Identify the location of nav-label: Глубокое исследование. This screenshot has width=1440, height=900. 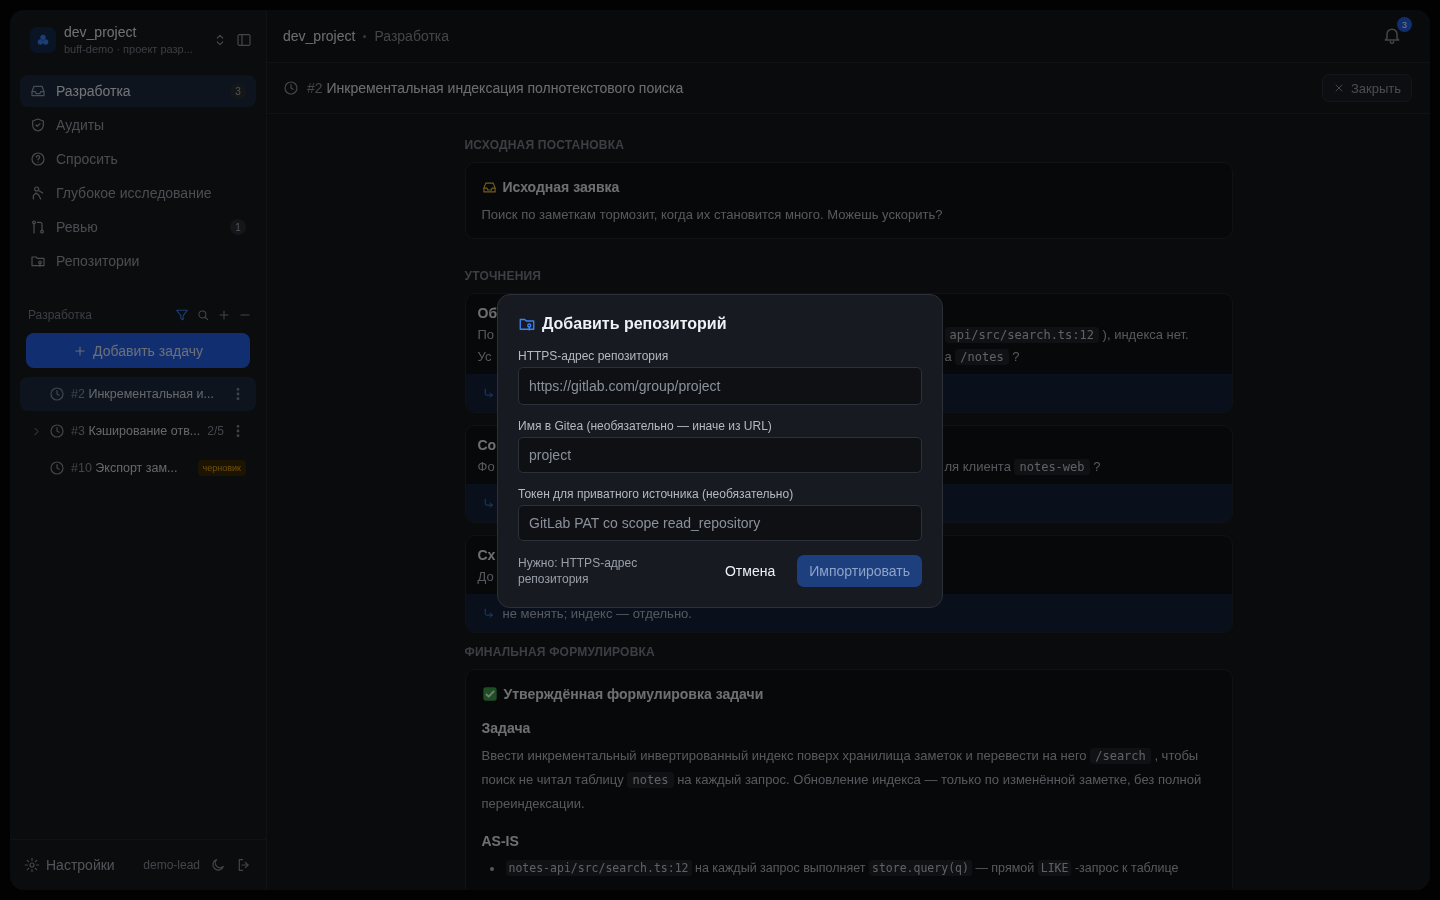
(134, 193).